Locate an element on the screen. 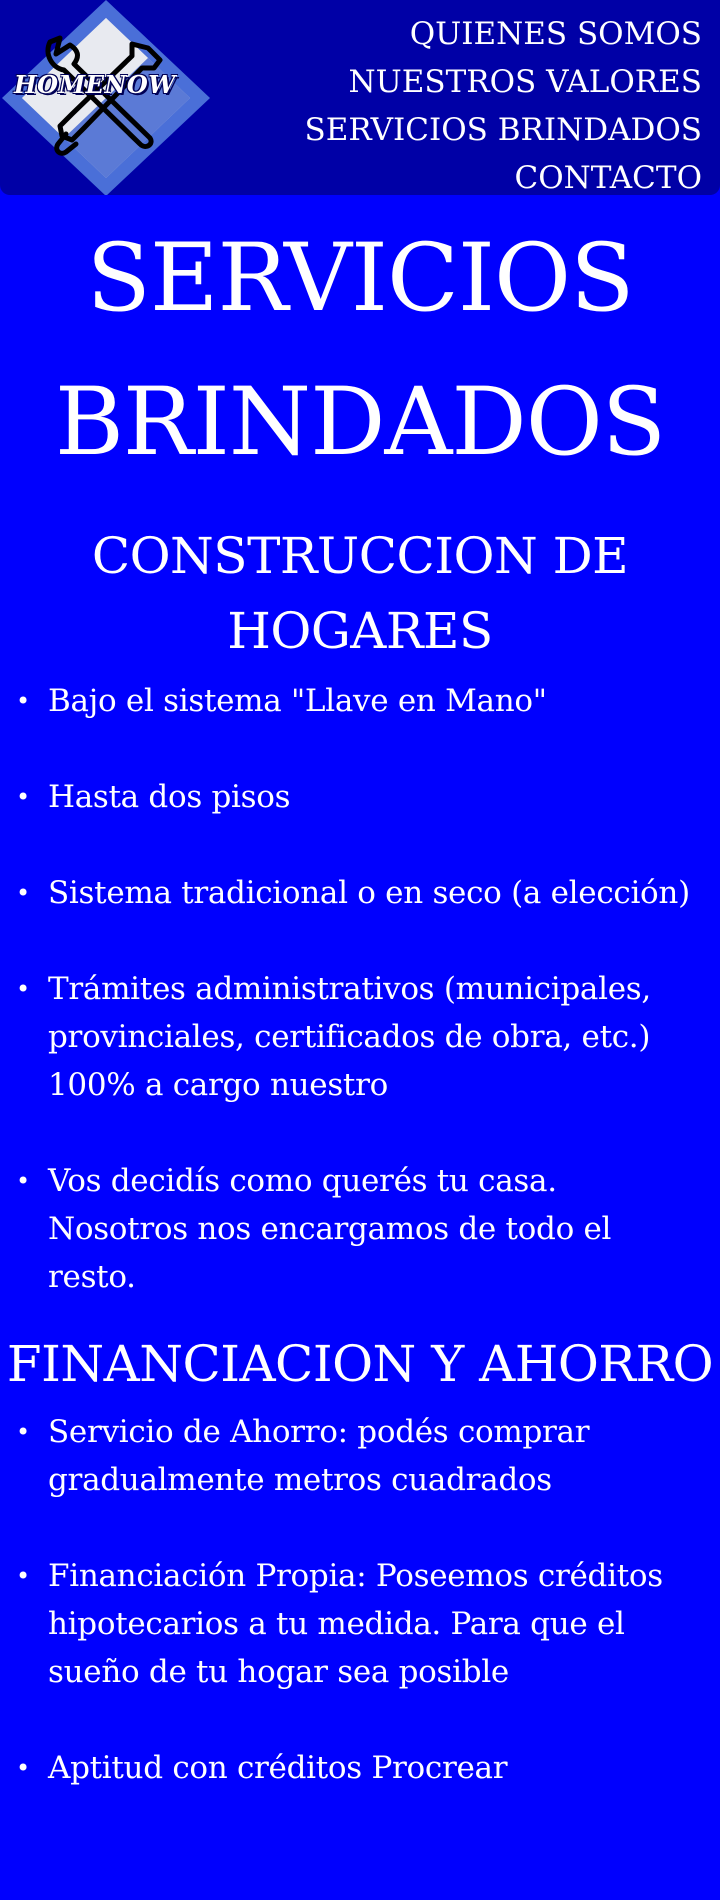 The width and height of the screenshot is (720, 1900). list-item: • Hasta dos pisos is located at coordinates (368, 797).